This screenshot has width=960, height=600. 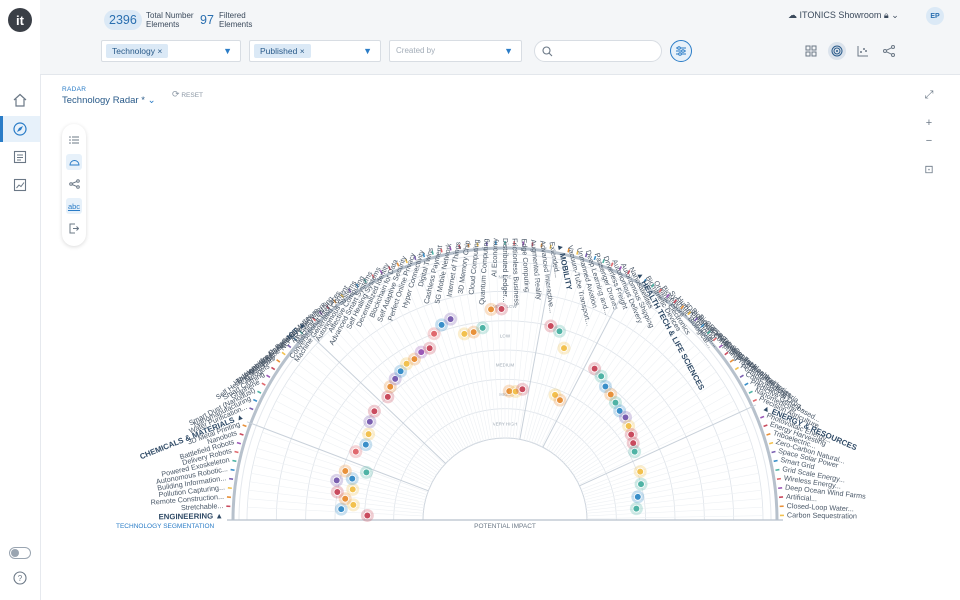 I want to click on segmentation-label: TECHNOLOGY SEGMENTATION, so click(x=165, y=526).